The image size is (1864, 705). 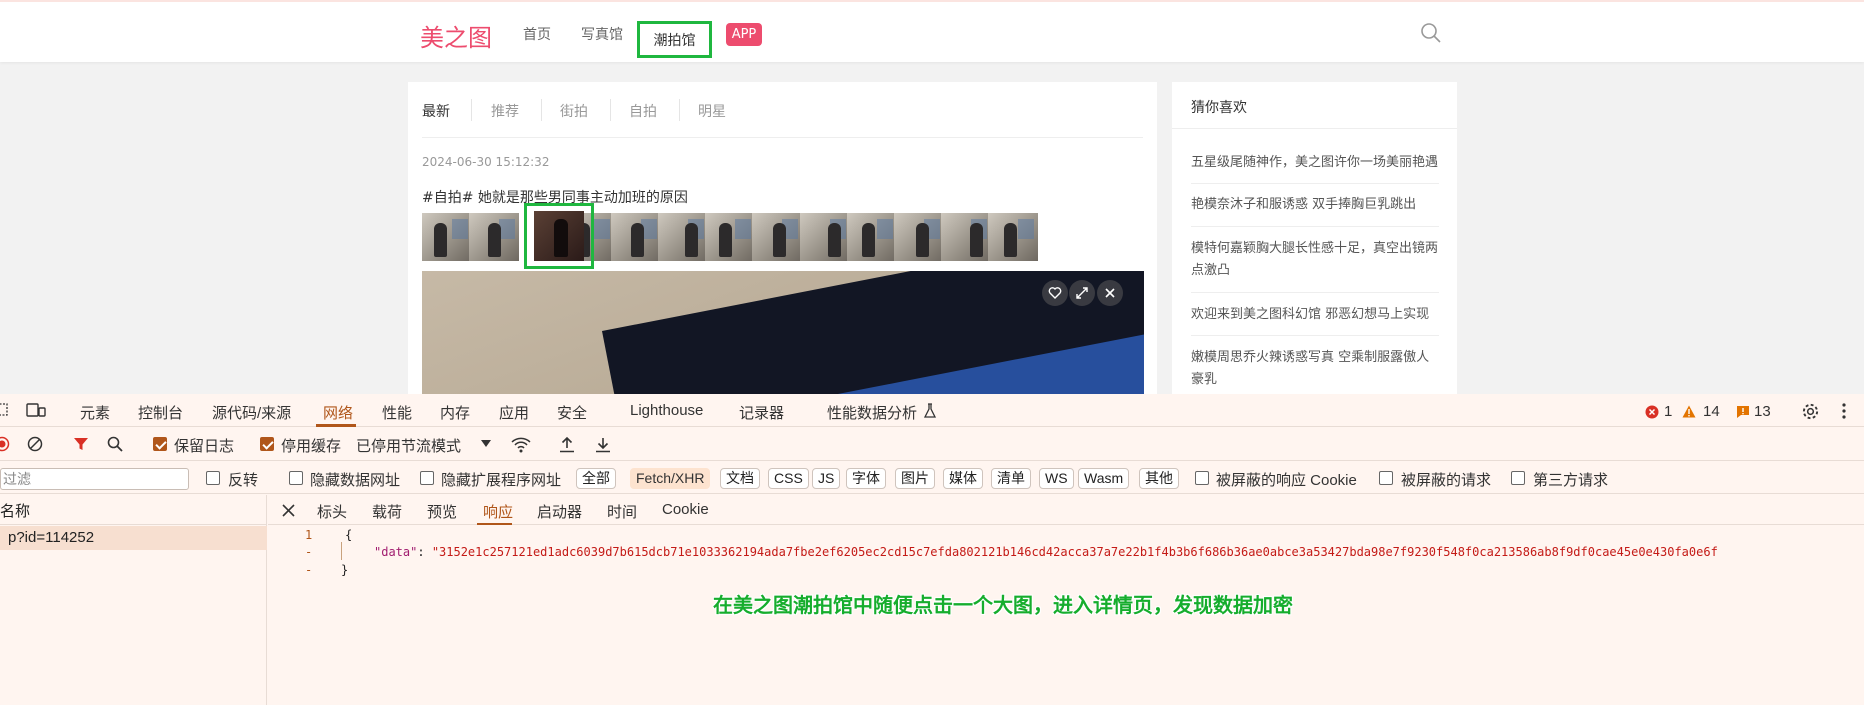 I want to click on nav-trend-gallery: 潮拍馆, so click(x=674, y=39).